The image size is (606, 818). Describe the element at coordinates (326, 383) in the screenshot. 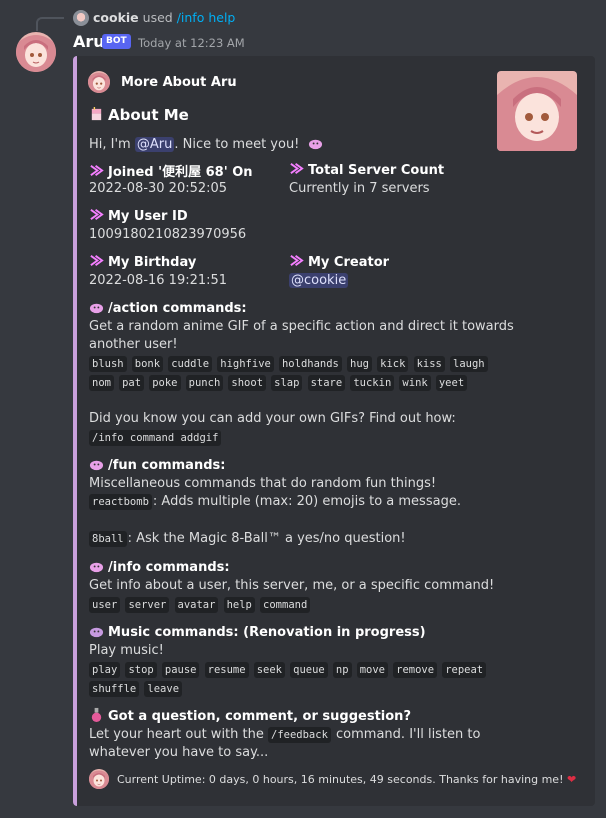

I see `command-code: stare` at that location.